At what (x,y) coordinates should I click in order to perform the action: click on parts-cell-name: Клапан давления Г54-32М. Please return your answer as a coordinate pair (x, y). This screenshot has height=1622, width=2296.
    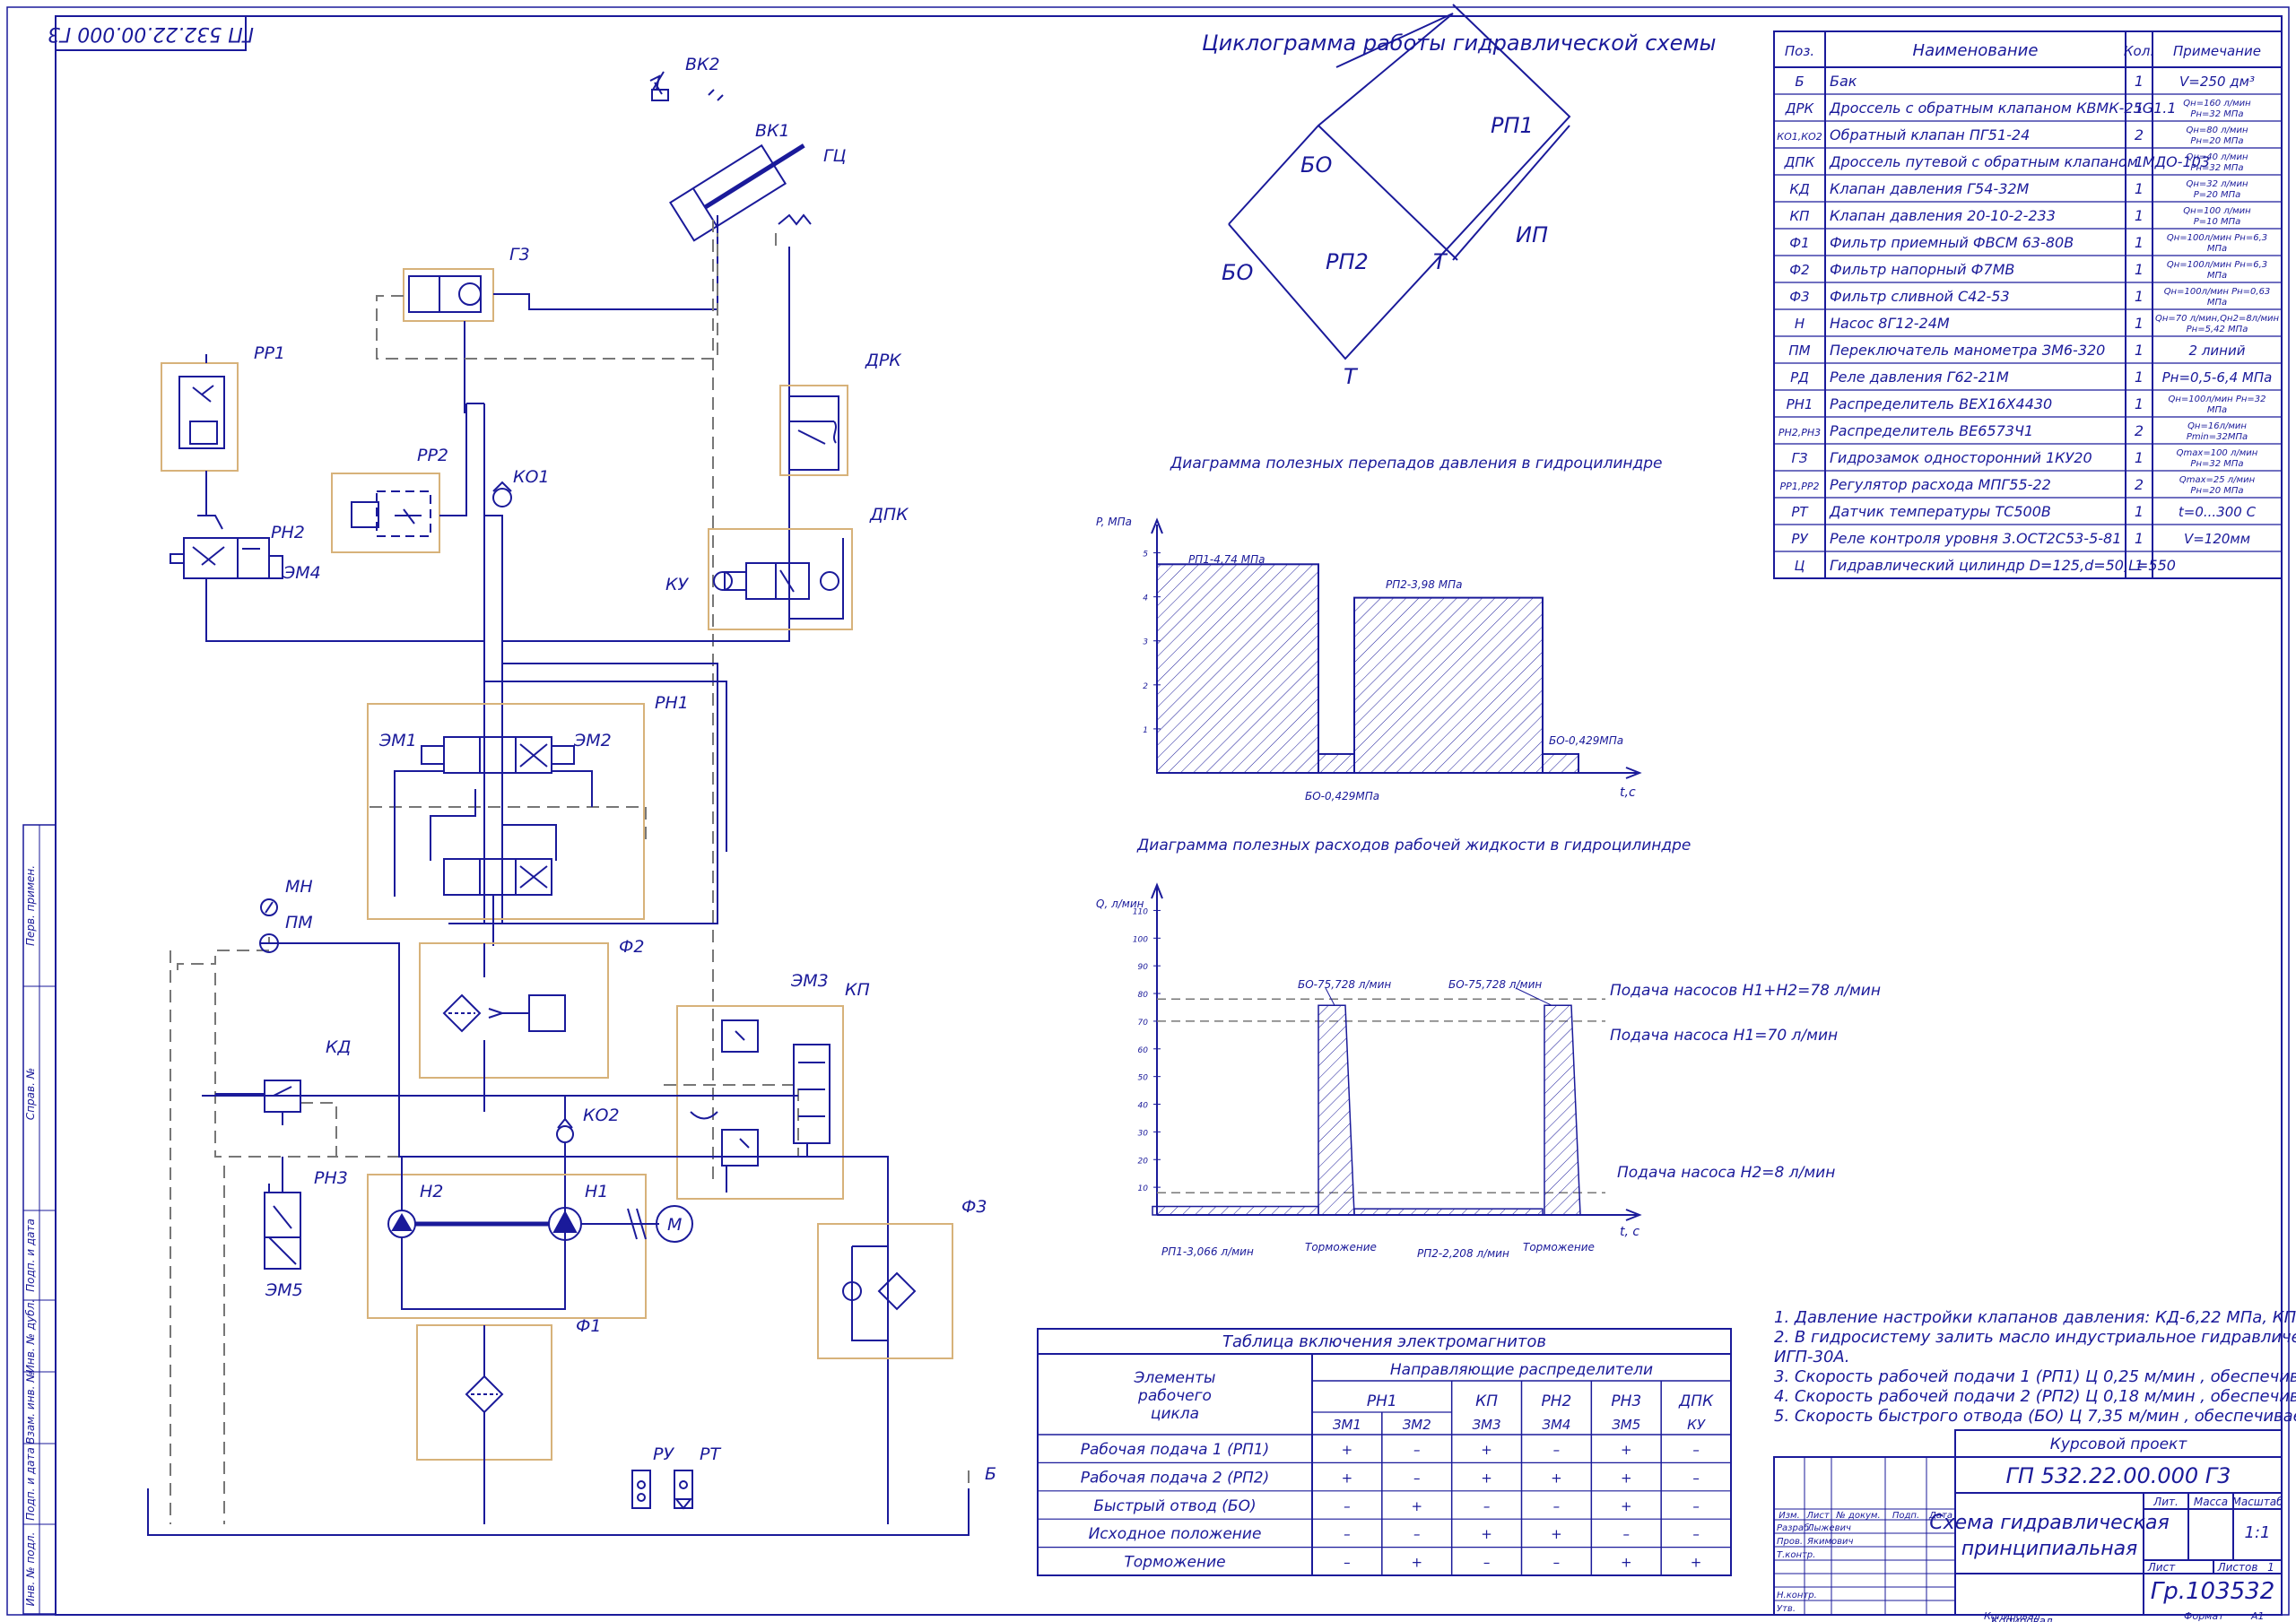
    Looking at the image, I should click on (1930, 188).